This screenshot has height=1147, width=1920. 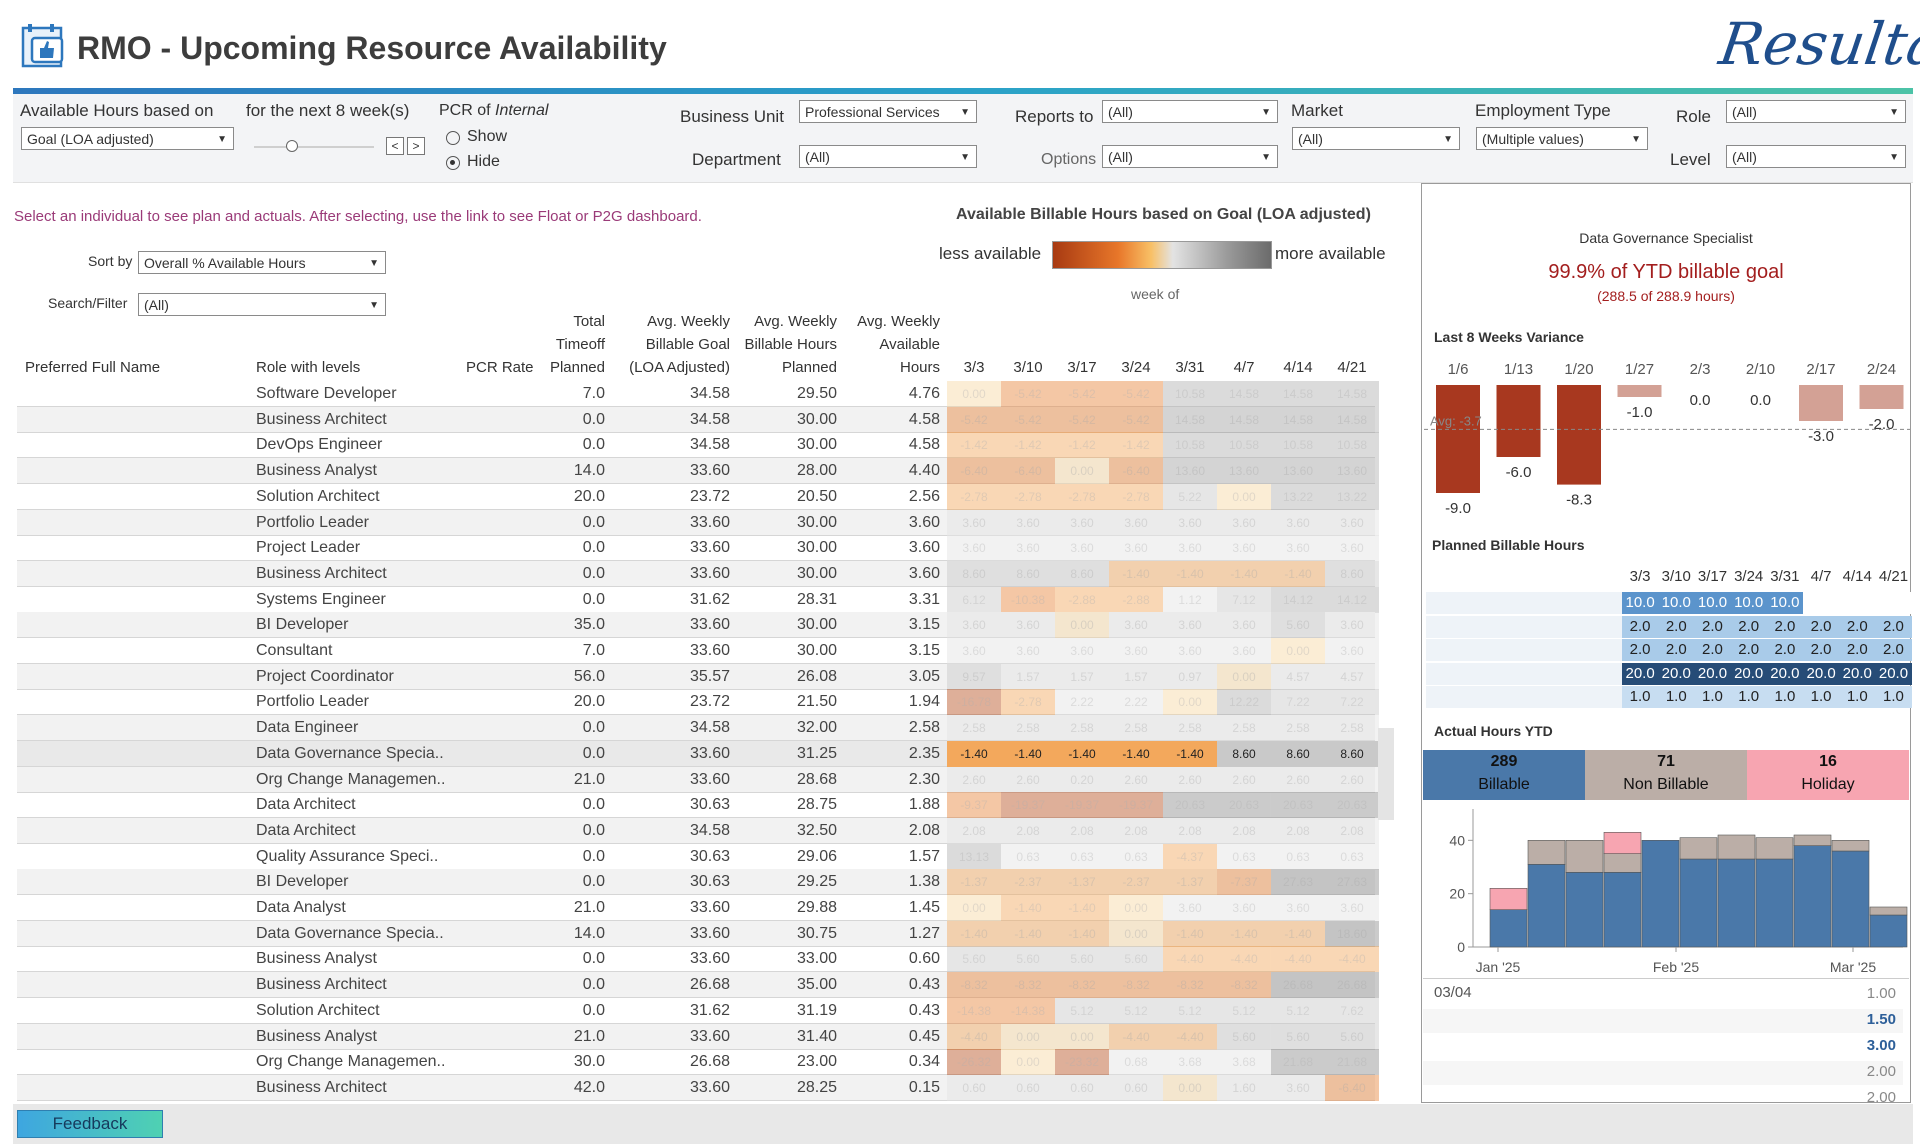 I want to click on heatmap-cell: 13.13, so click(x=974, y=857).